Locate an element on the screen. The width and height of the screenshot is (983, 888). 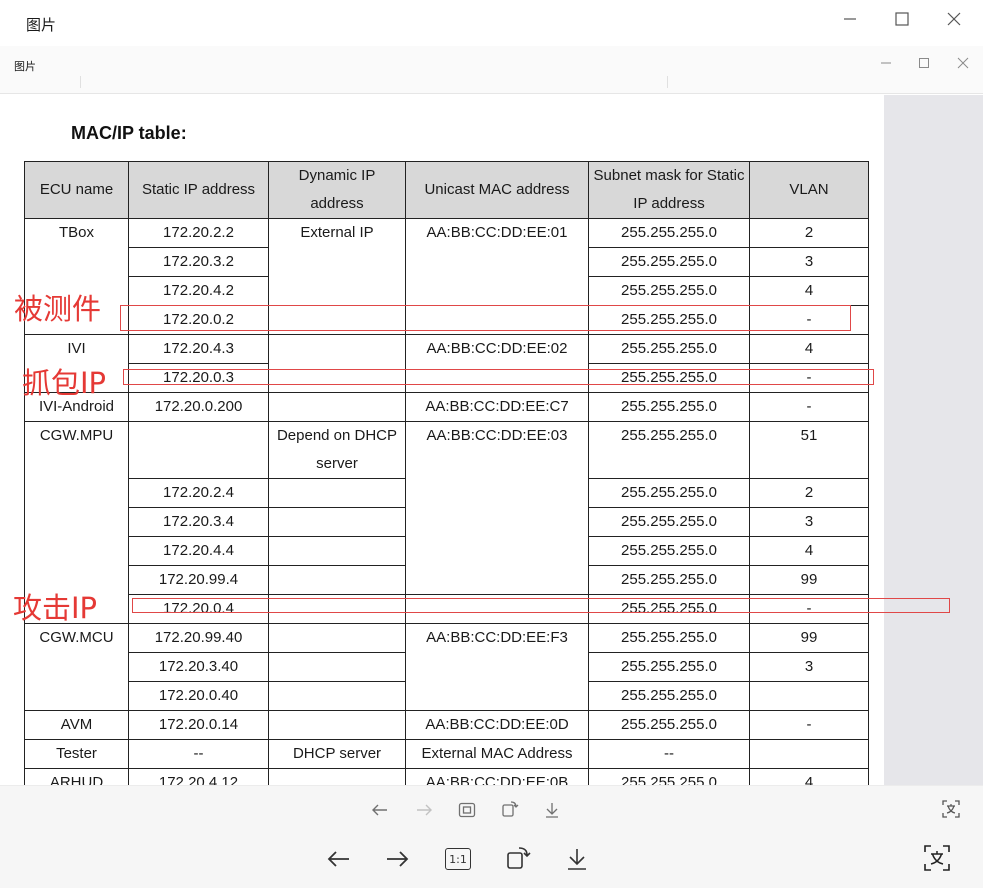
window-close-button is located at coordinates (954, 19).